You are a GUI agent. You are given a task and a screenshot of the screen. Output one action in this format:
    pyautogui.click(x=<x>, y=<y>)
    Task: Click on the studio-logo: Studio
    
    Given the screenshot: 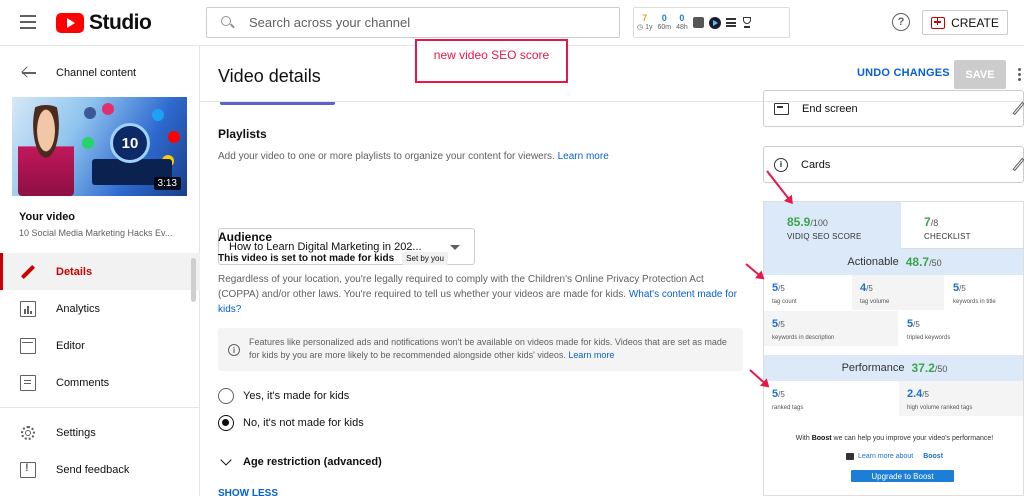 What is the action you would take?
    pyautogui.click(x=104, y=23)
    